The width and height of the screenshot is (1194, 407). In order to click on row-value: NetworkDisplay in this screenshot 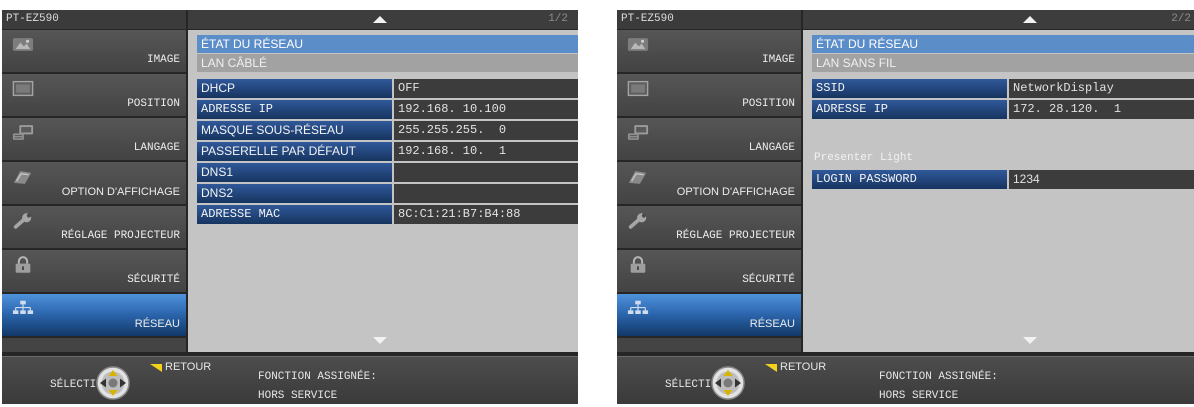, I will do `click(1101, 88)`.